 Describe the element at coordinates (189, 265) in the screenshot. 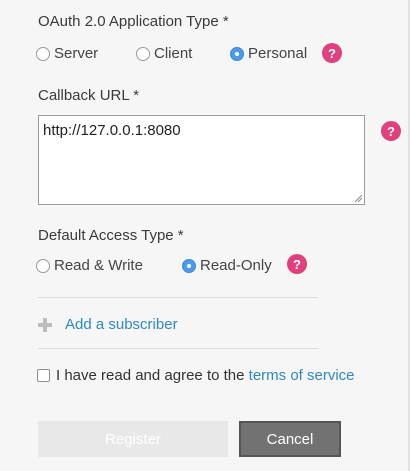

I see `access-read-only-radio` at that location.